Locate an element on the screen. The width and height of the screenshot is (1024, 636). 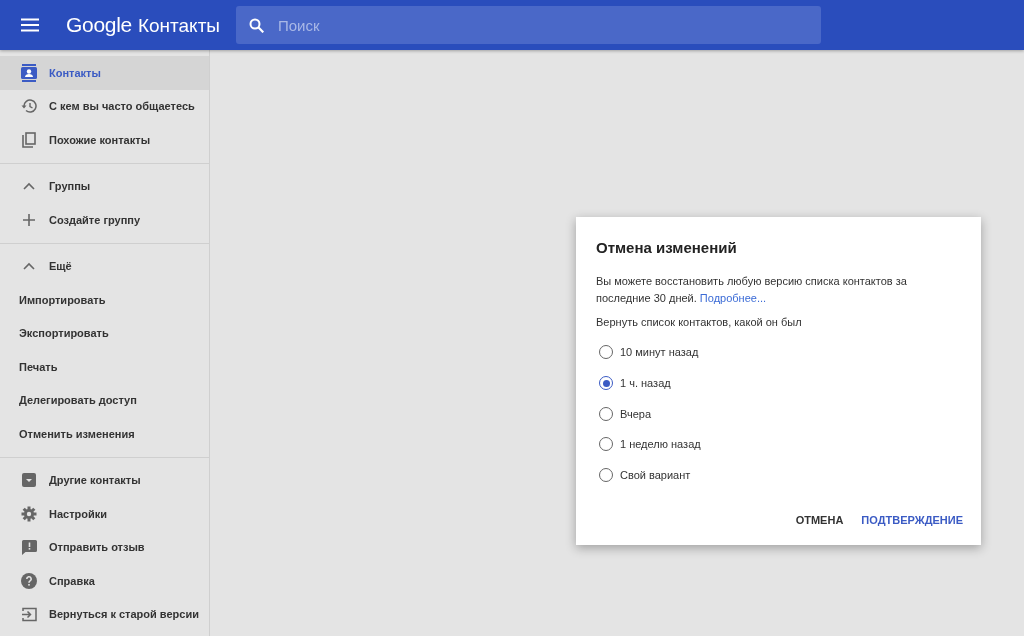
sidebar-item: Другие контакты is located at coordinates (104, 480).